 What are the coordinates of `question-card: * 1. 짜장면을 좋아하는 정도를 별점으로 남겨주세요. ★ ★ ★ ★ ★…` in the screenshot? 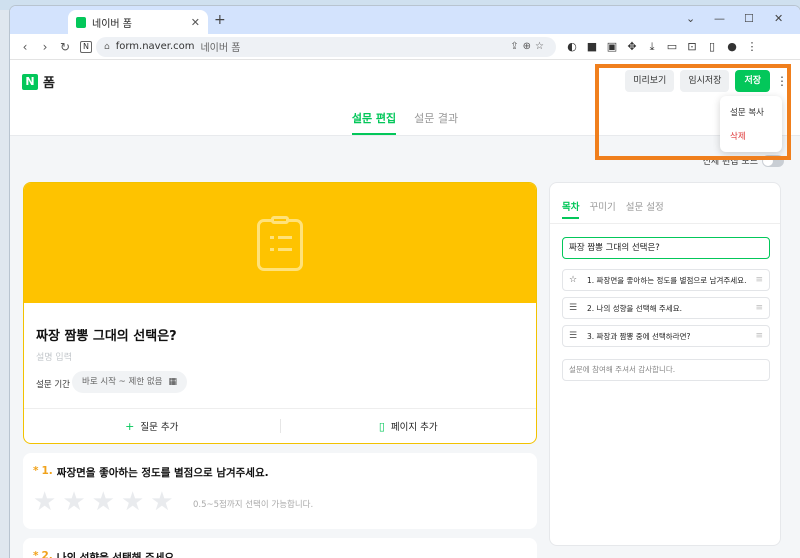 It's located at (280, 491).